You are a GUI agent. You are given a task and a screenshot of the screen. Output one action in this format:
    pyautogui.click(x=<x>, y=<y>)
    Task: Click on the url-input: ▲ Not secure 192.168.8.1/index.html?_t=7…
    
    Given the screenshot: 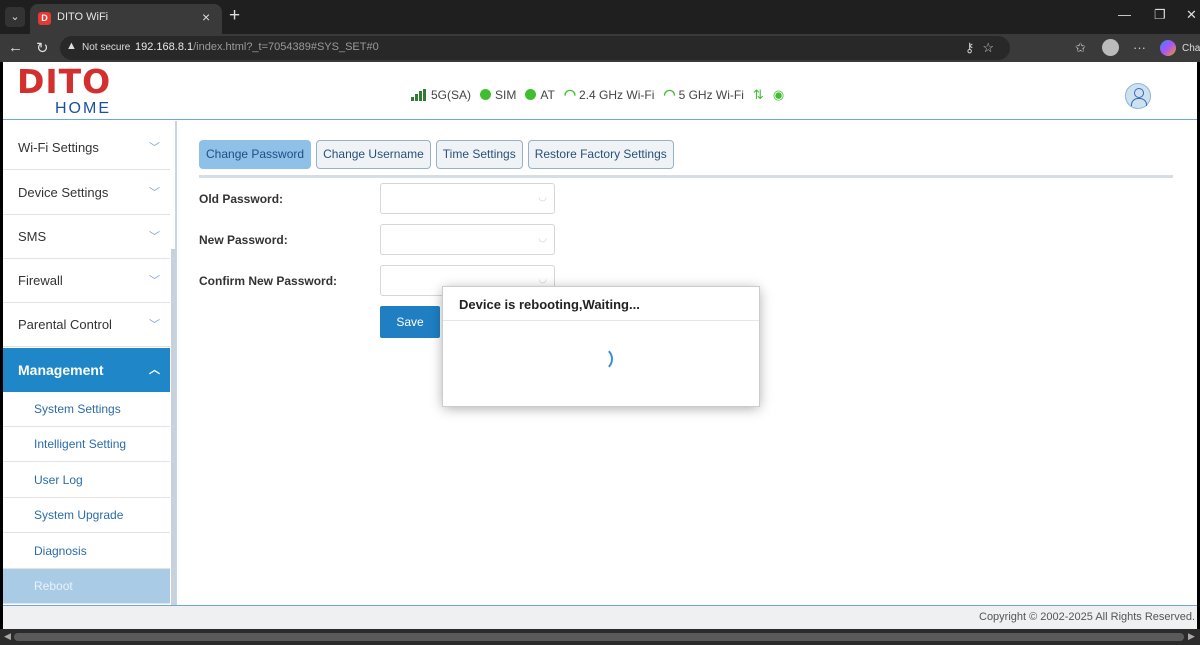 What is the action you would take?
    pyautogui.click(x=535, y=48)
    